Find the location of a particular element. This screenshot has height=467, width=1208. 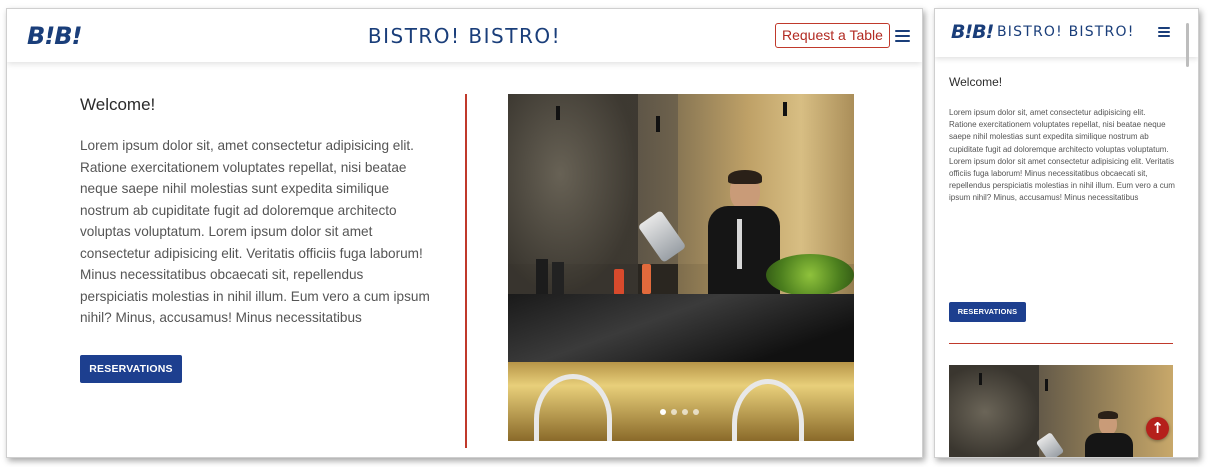

bar-photo is located at coordinates (1061, 411).